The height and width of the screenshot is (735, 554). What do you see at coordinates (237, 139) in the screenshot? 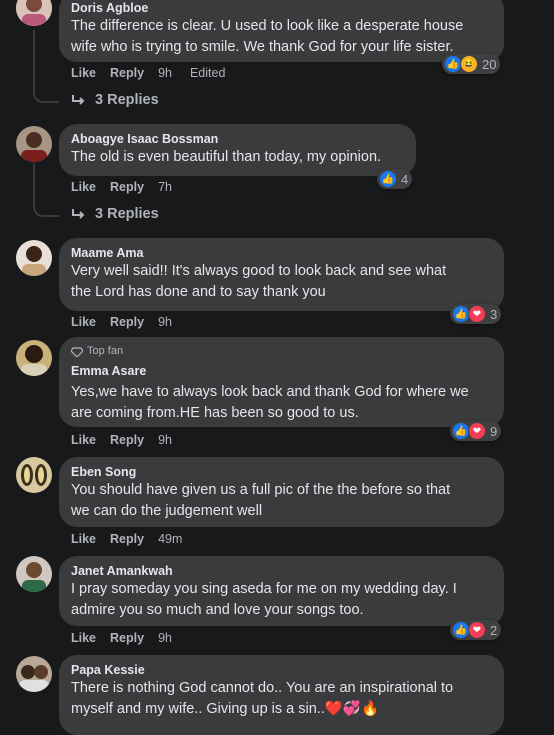
I see `commenter-name: Aboagye Isaac Bossman` at bounding box center [237, 139].